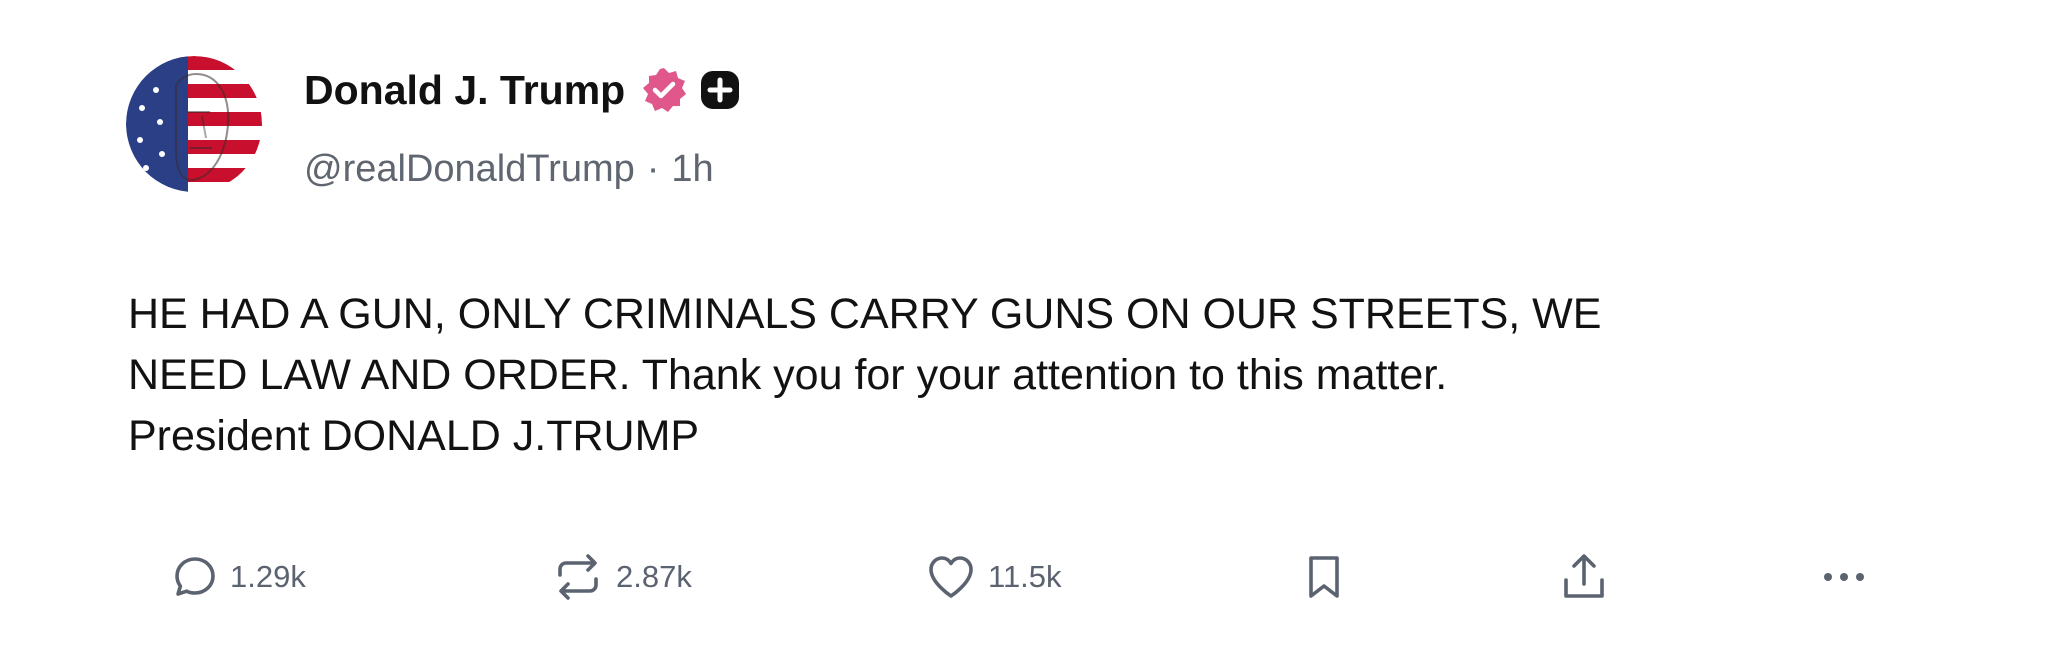 This screenshot has width=2048, height=655. I want to click on author-row: Donald J. Trump, so click(522, 90).